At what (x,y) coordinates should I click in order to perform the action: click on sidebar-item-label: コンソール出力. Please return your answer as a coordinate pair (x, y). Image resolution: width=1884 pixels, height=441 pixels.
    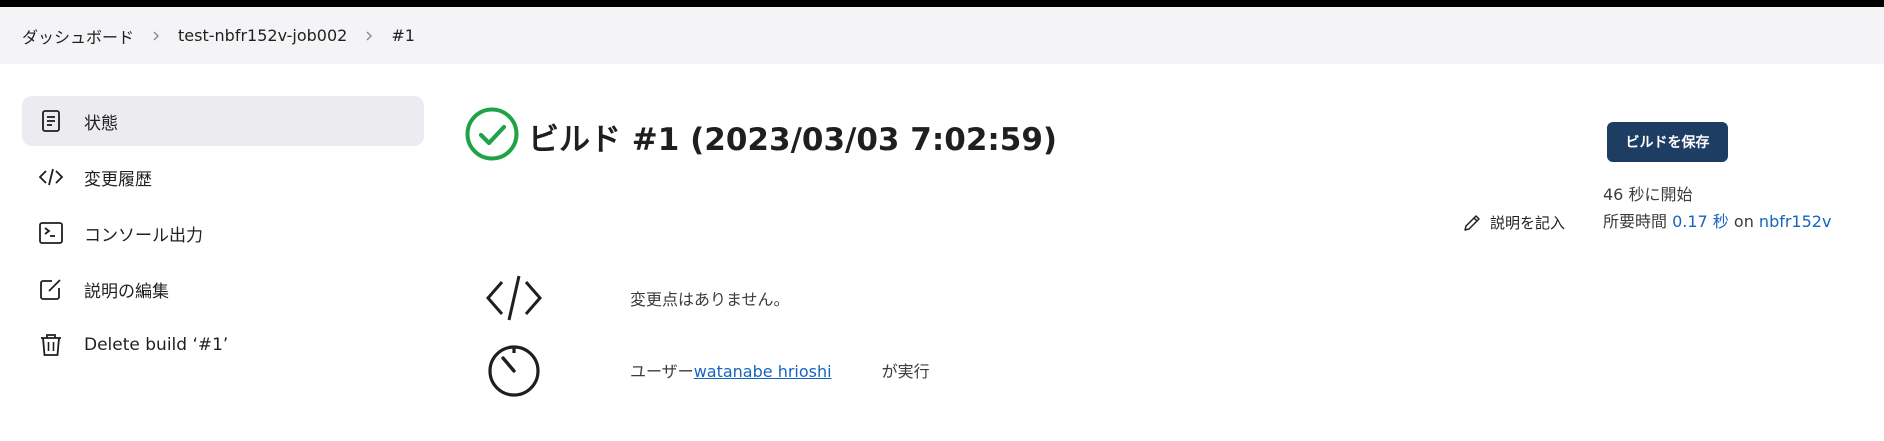
    Looking at the image, I should click on (143, 235).